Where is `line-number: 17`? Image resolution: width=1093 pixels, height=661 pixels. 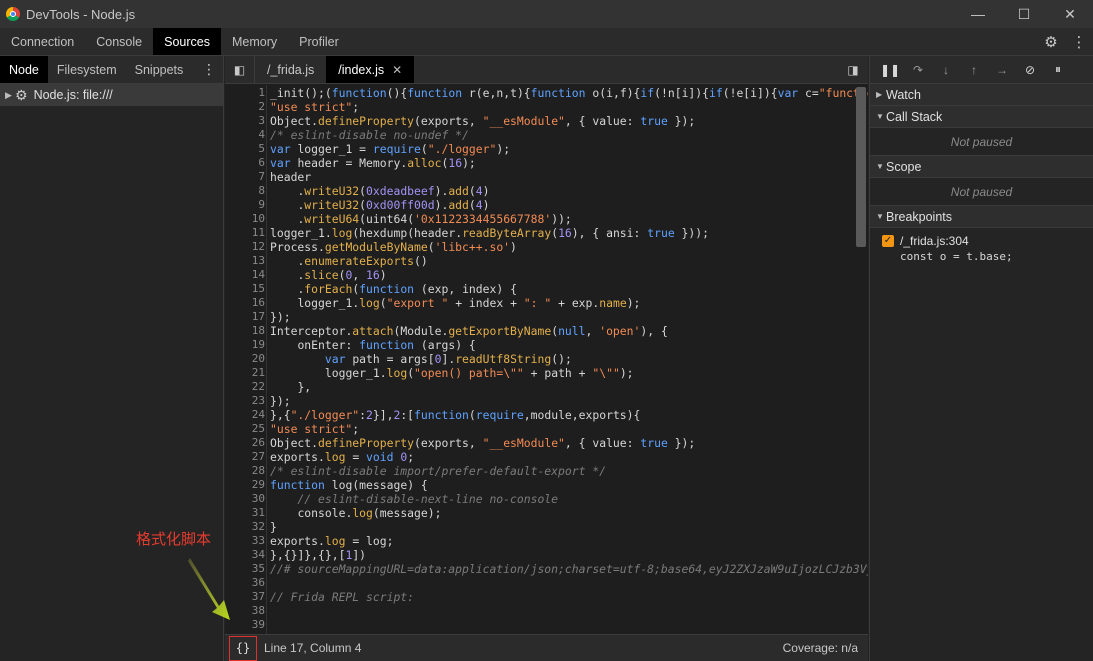 line-number: 17 is located at coordinates (245, 317).